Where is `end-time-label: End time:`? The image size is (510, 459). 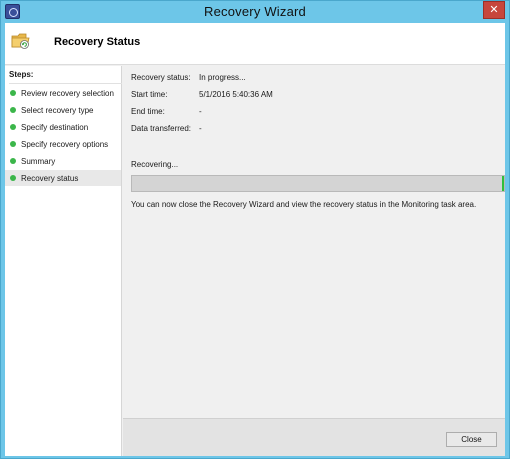
end-time-label: End time: is located at coordinates (148, 111).